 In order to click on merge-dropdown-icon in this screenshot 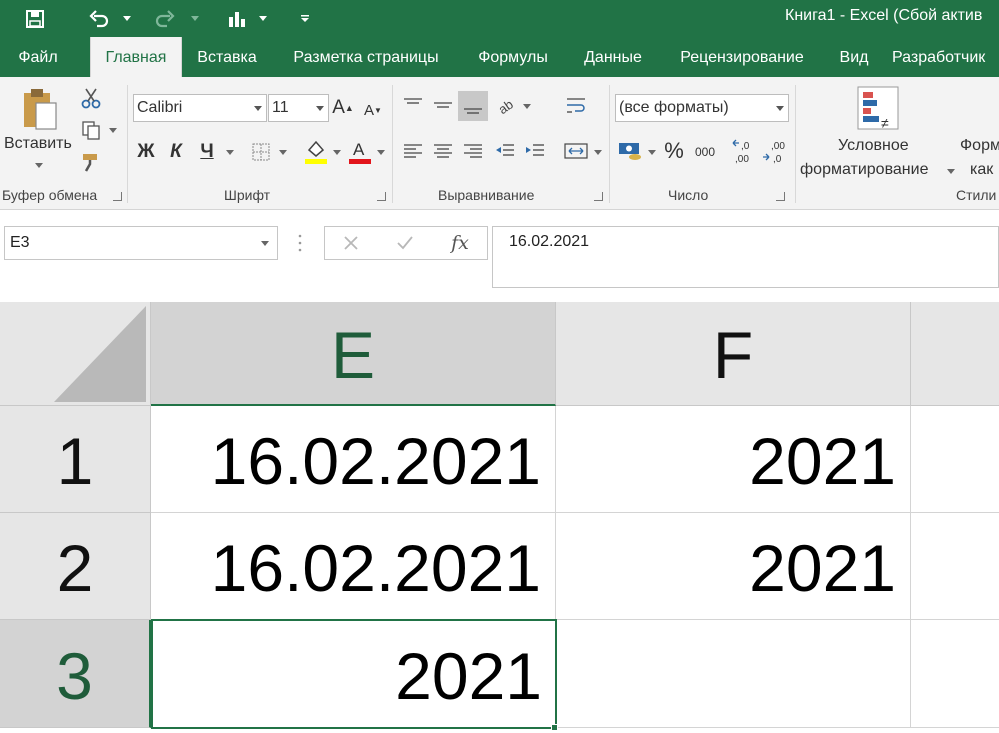, I will do `click(598, 152)`.